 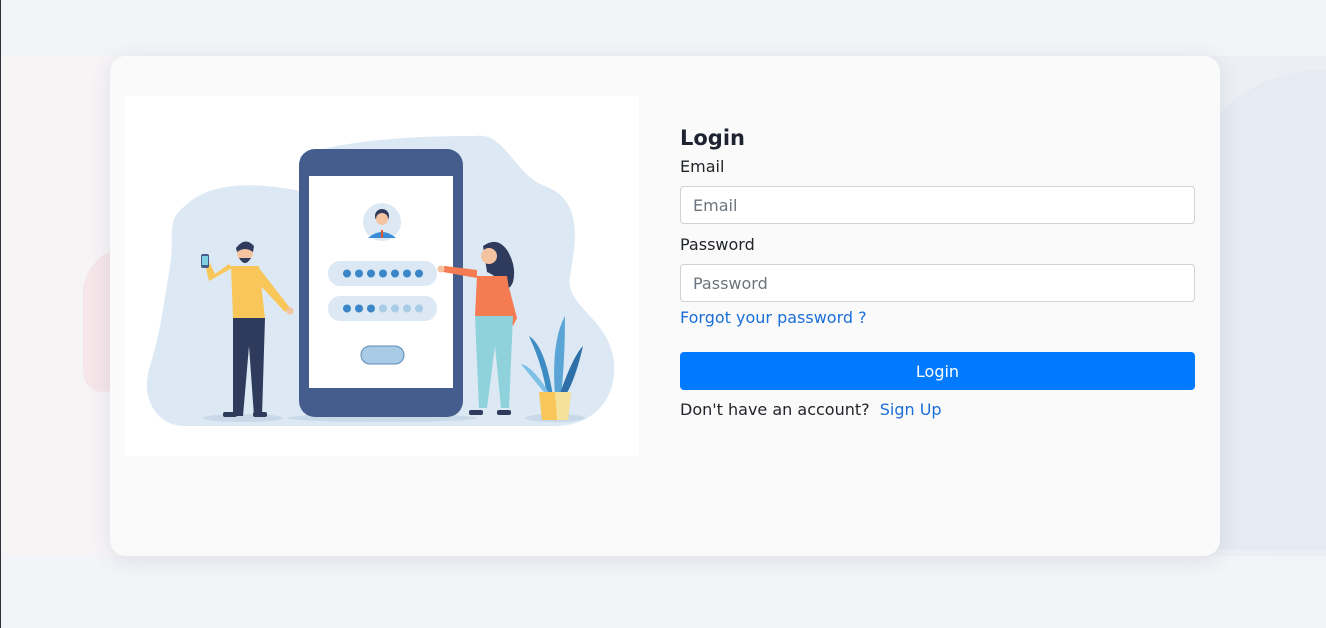 I want to click on signup-row: Don't have an account? Sign Up, so click(x=937, y=410).